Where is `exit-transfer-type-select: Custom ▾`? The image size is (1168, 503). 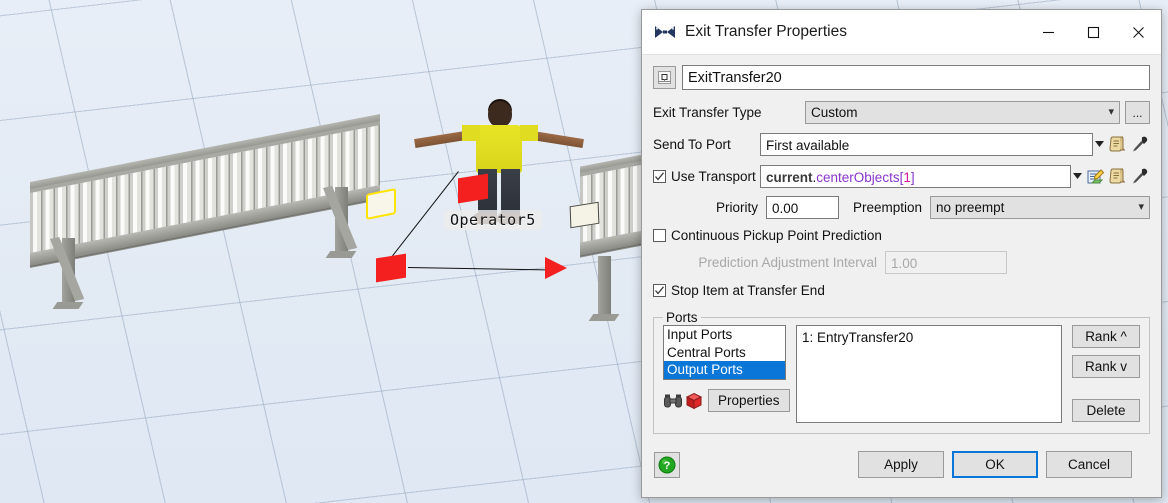 exit-transfer-type-select: Custom ▾ is located at coordinates (962, 112).